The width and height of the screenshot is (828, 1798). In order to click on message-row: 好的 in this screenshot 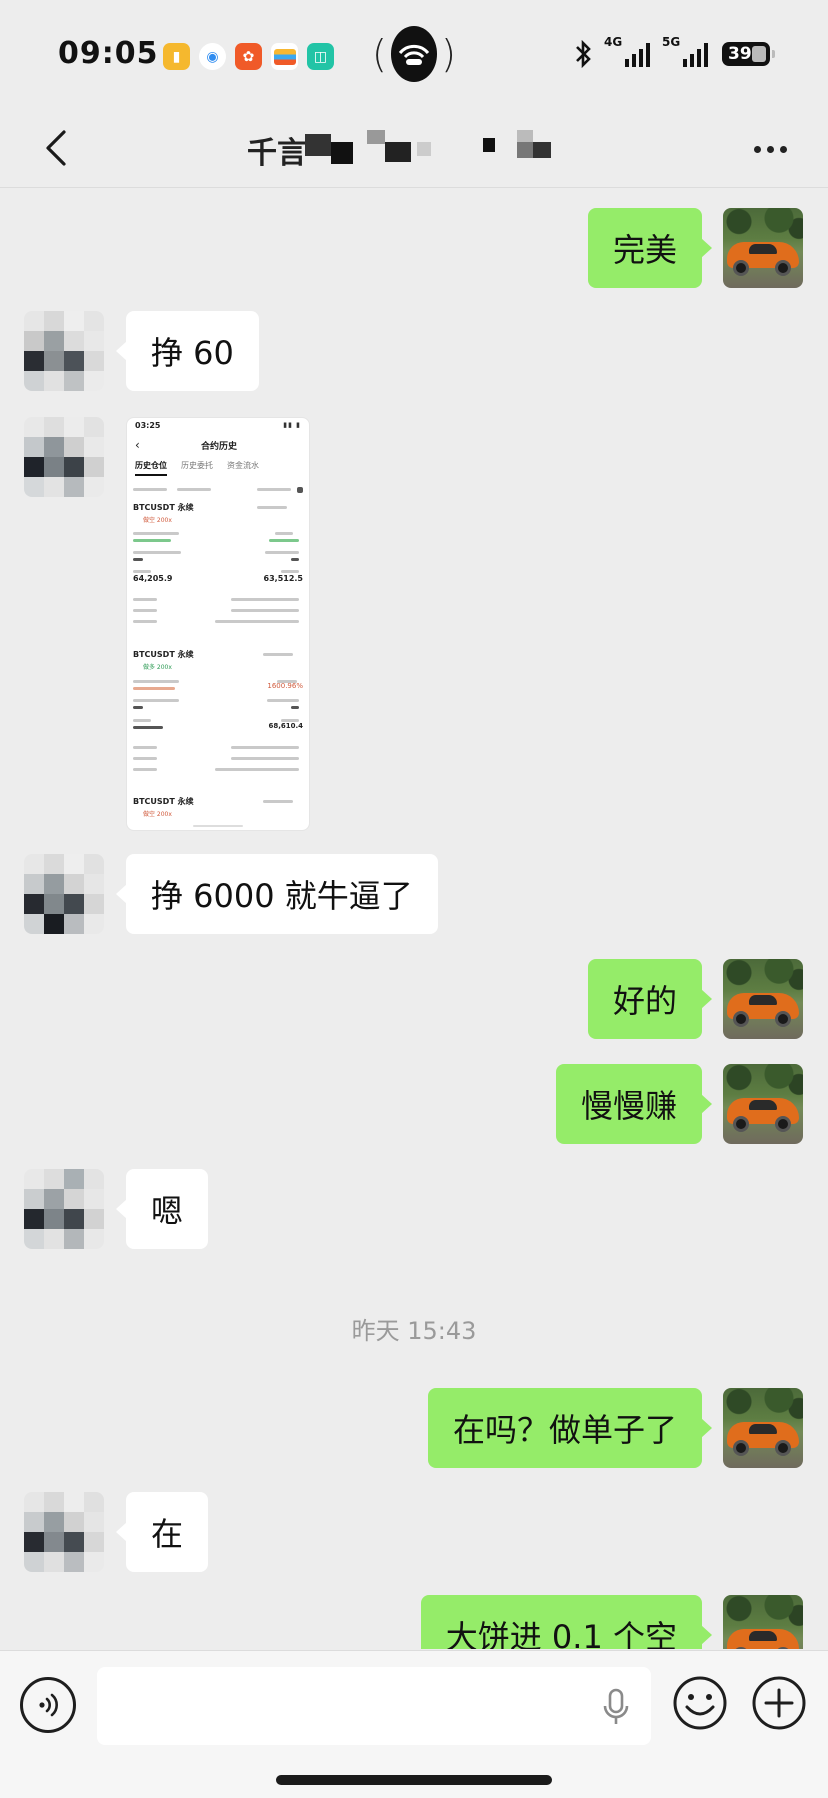, I will do `click(414, 999)`.